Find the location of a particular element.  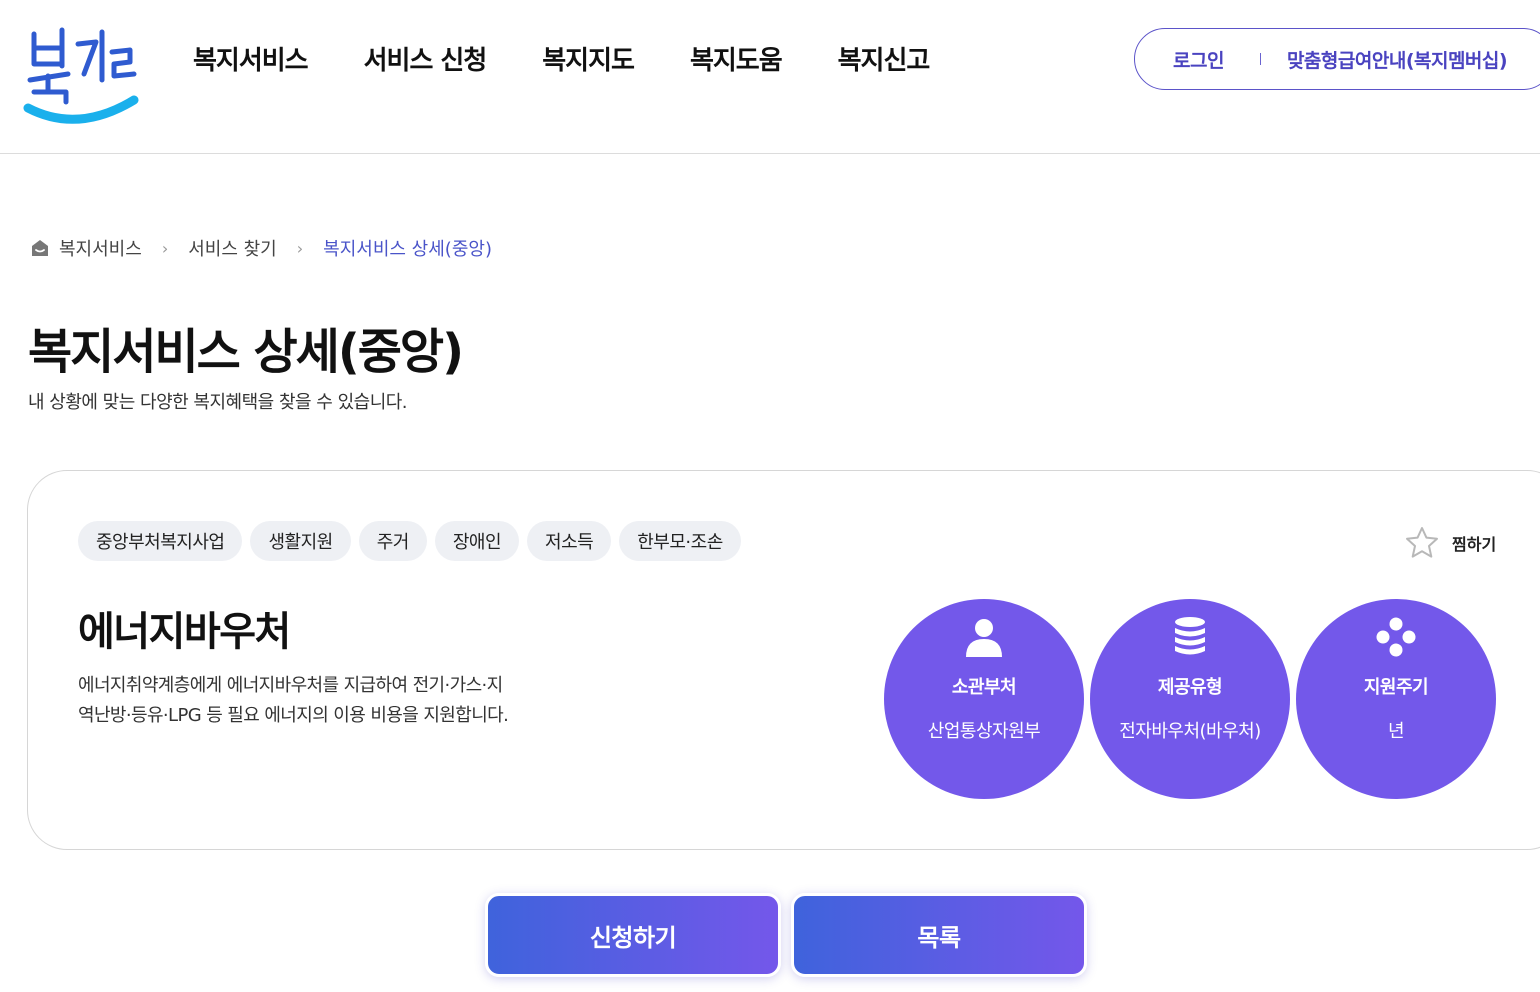

nav-welfare-report: 복지신고 is located at coordinates (884, 58).